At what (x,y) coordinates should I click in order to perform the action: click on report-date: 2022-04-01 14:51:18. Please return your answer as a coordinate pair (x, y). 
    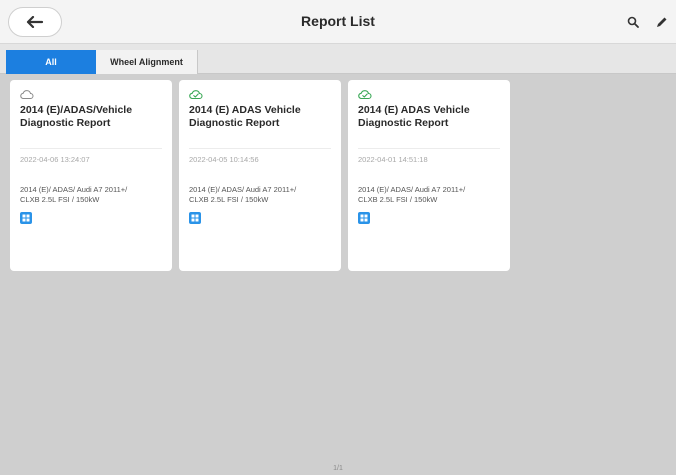
    Looking at the image, I should click on (393, 159).